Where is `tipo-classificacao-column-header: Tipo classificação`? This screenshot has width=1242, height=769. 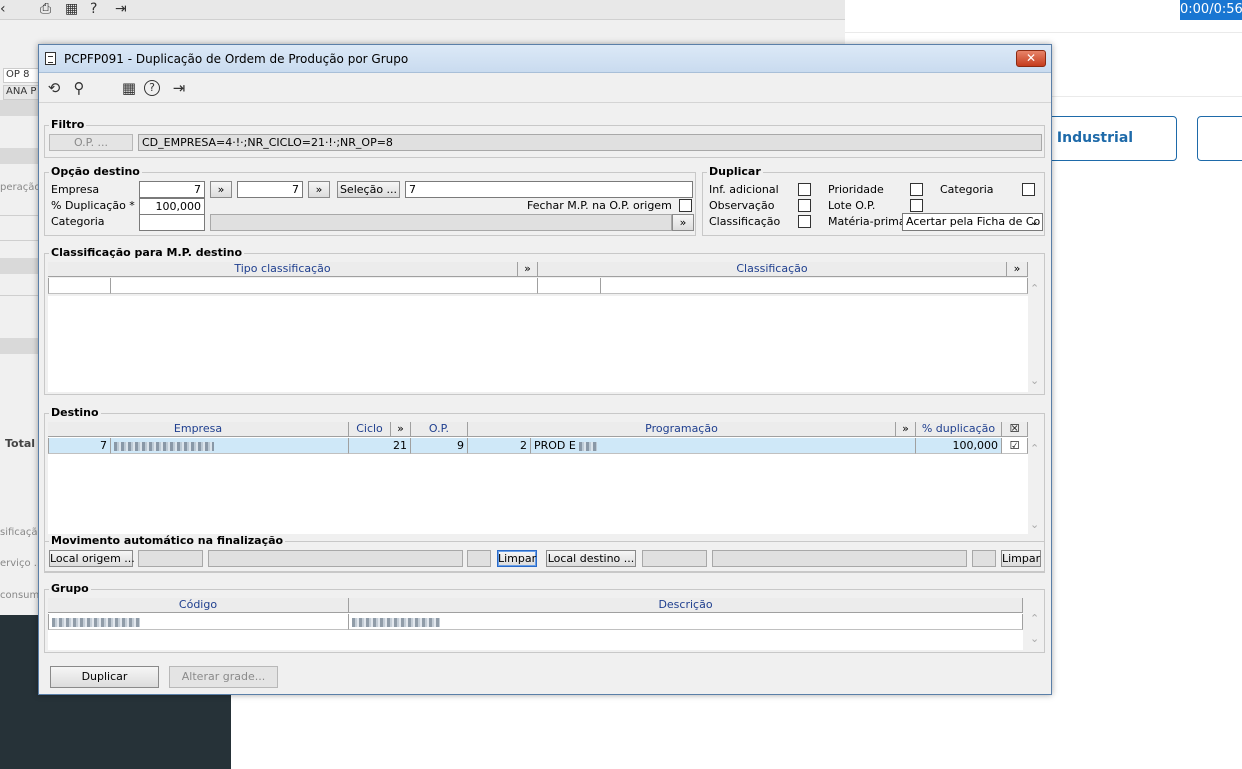 tipo-classificacao-column-header: Tipo classificação is located at coordinates (283, 269).